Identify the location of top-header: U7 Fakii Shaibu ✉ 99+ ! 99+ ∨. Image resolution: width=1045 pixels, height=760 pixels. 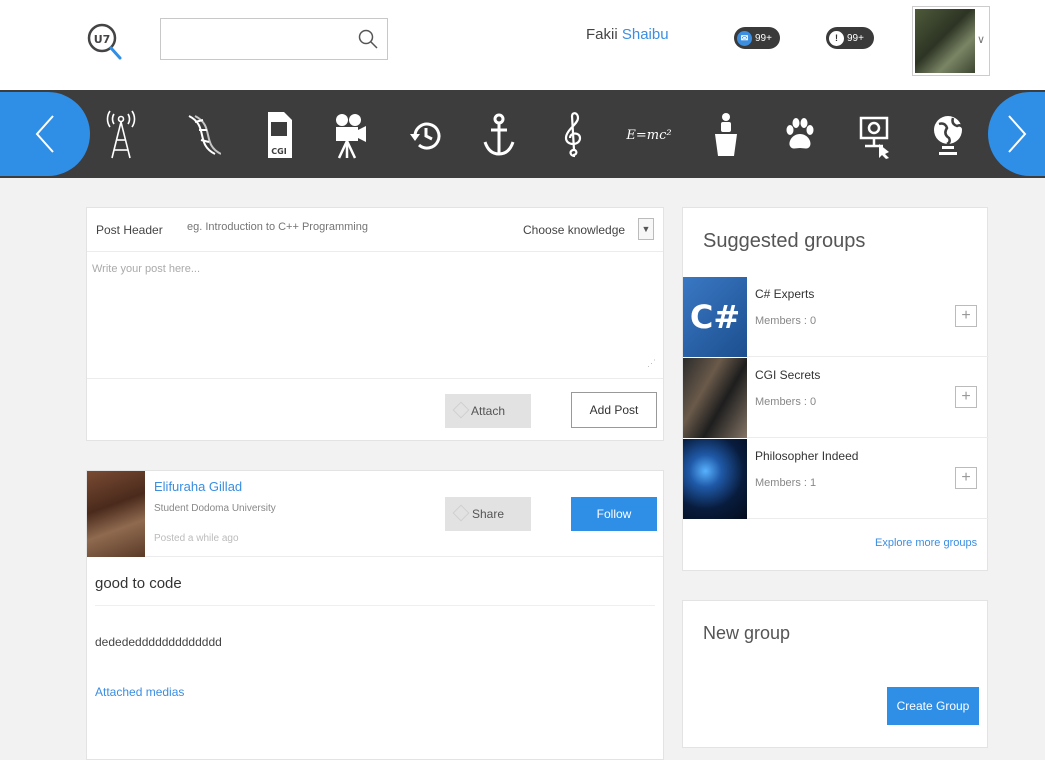
(522, 45).